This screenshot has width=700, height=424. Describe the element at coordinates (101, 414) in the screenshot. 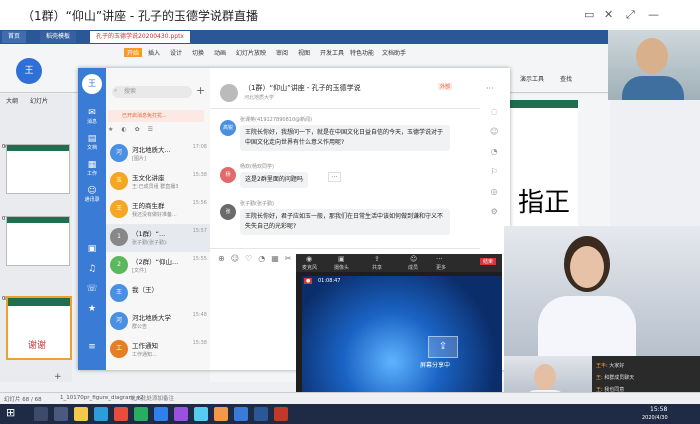

I see `edge-icon` at that location.